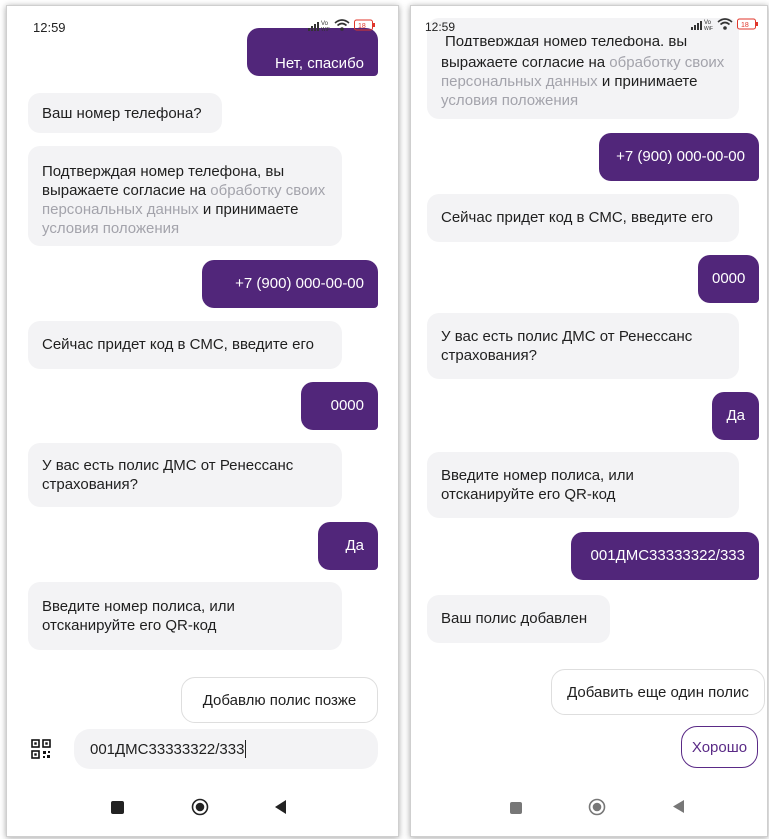 Image resolution: width=769 pixels, height=839 pixels. Describe the element at coordinates (122, 113) in the screenshot. I see `message-text: Ваш номер телефона?` at that location.